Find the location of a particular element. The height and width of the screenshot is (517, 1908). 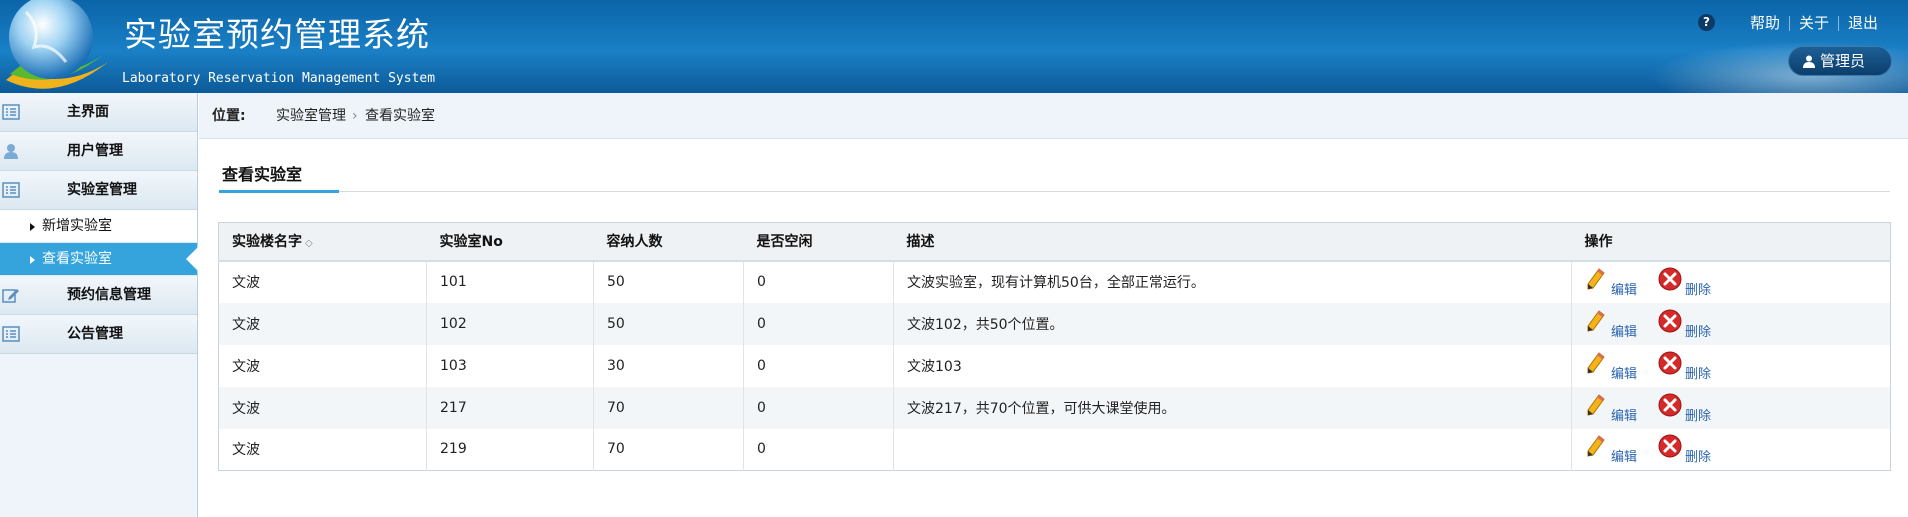

sidebar-subitem-add-lab: 新增实验室 is located at coordinates (98, 226).